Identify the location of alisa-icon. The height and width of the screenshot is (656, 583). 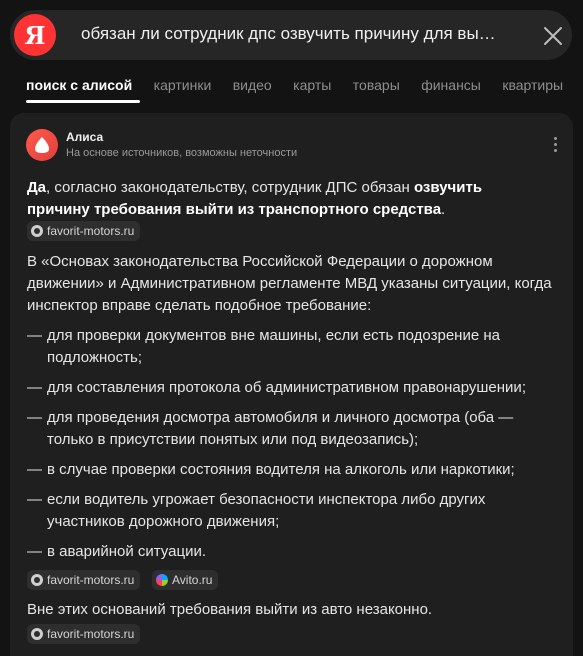
(42, 145).